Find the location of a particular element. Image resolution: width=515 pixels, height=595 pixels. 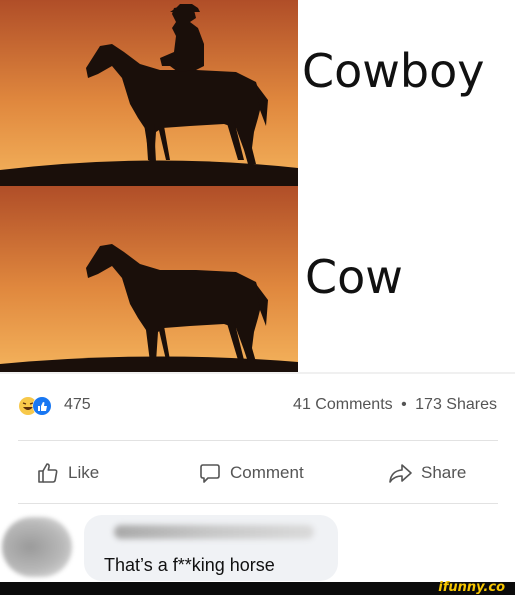

share-label: Share is located at coordinates (444, 472).